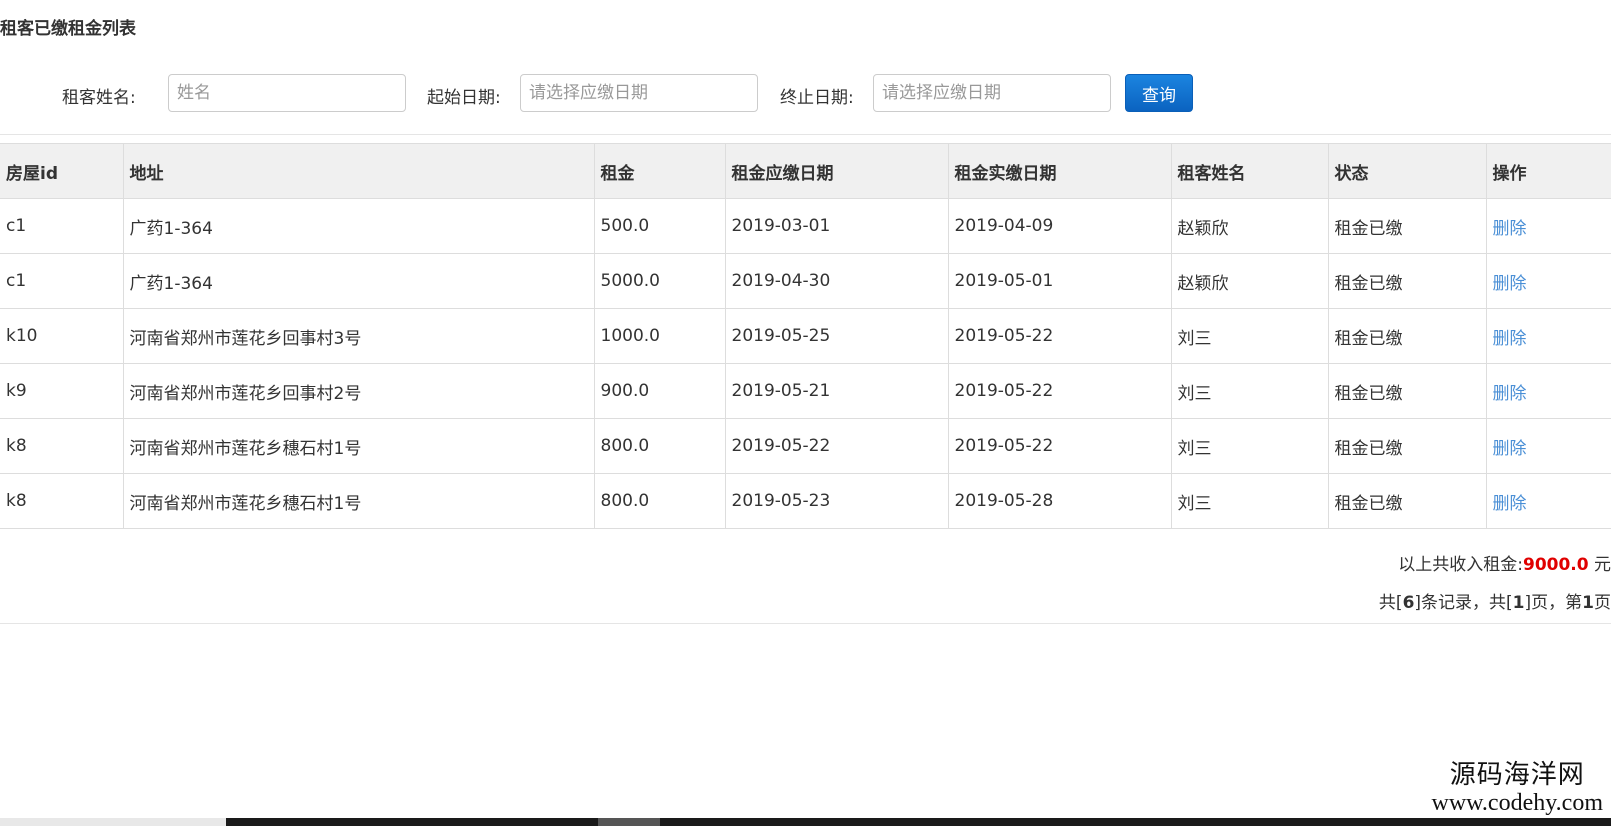  What do you see at coordinates (1517, 803) in the screenshot?
I see `watermark-url: www.codehy.com` at bounding box center [1517, 803].